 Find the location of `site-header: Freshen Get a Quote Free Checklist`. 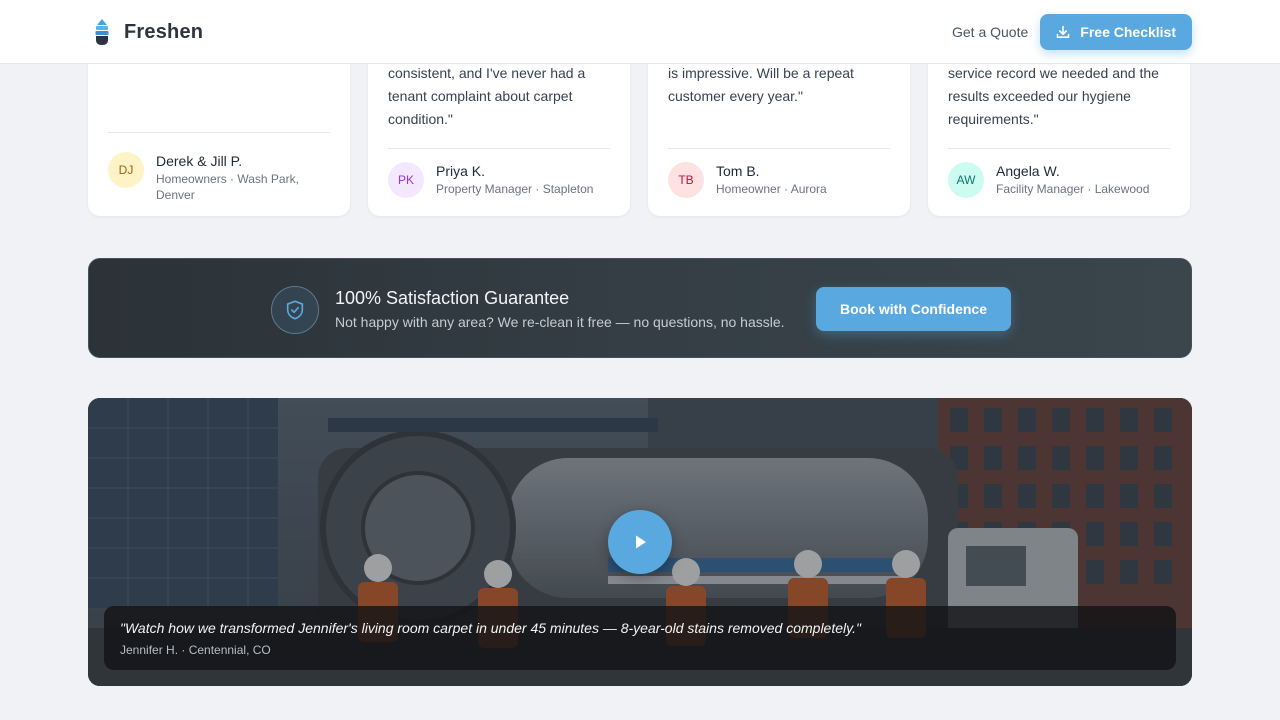

site-header: Freshen Get a Quote Free Checklist is located at coordinates (640, 32).